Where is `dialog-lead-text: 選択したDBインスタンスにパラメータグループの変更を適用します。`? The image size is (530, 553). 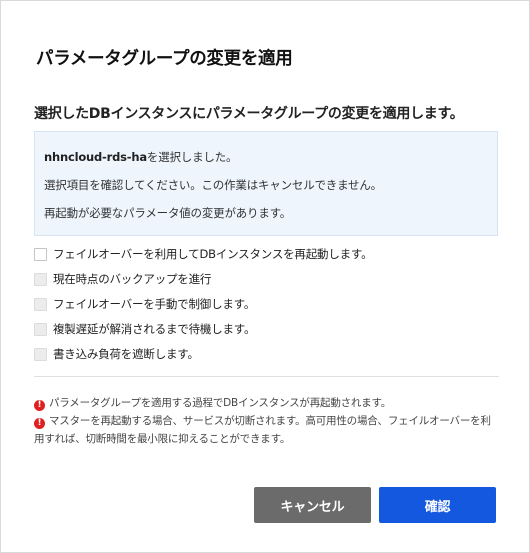 dialog-lead-text: 選択したDBインスタンスにパラメータグループの変更を適用します。 is located at coordinates (249, 114).